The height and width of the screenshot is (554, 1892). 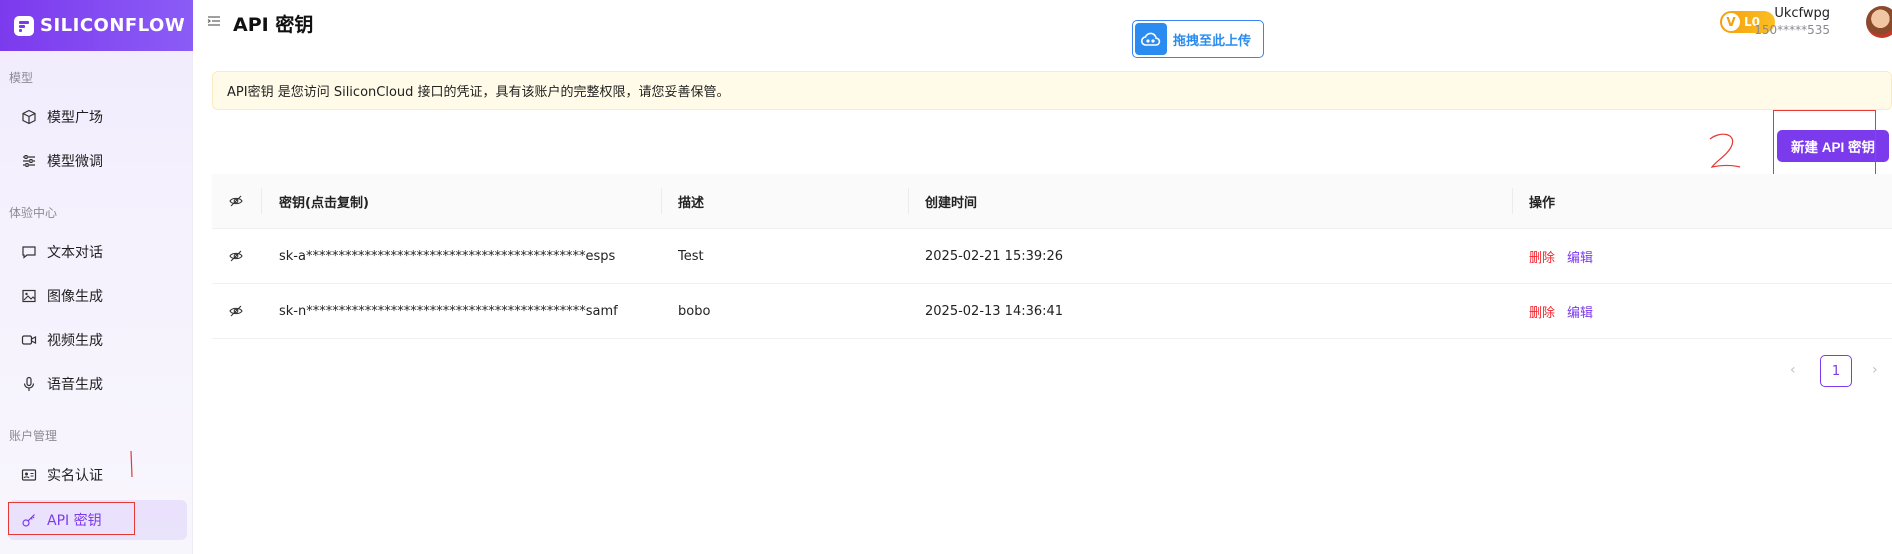 I want to click on sidebar-item-real-name: 实名认证, so click(x=97, y=475).